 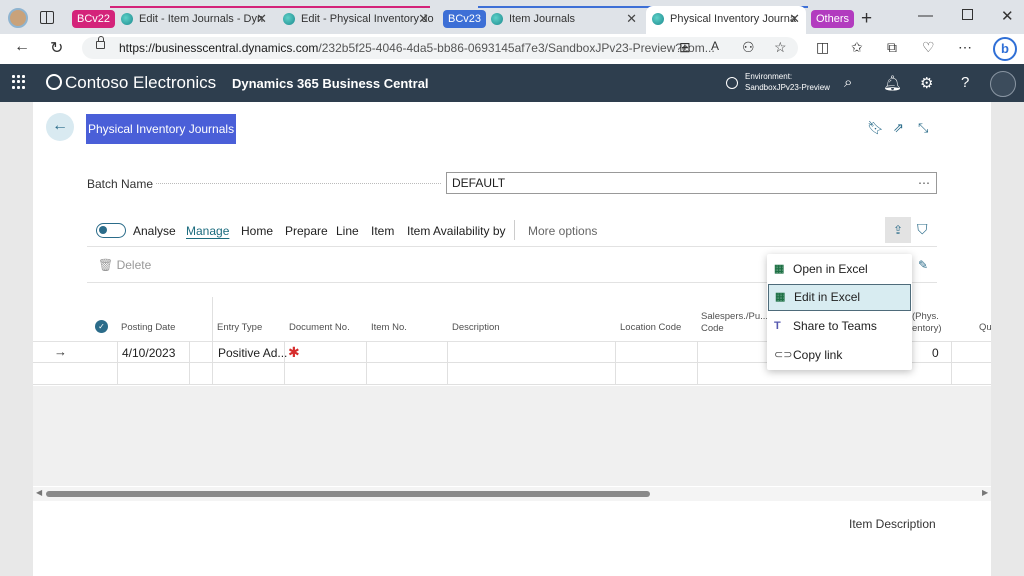 I want to click on action-prepare: Prepare, so click(x=306, y=231).